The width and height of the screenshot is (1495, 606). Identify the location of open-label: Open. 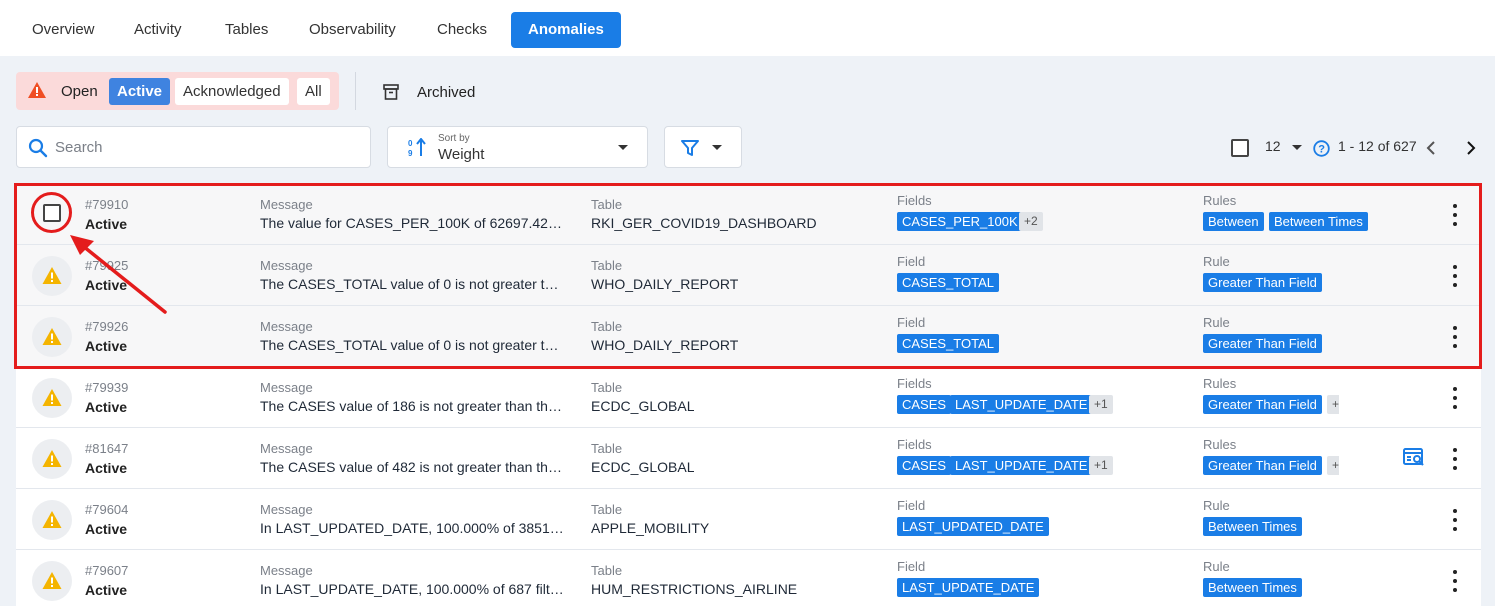
(79, 91).